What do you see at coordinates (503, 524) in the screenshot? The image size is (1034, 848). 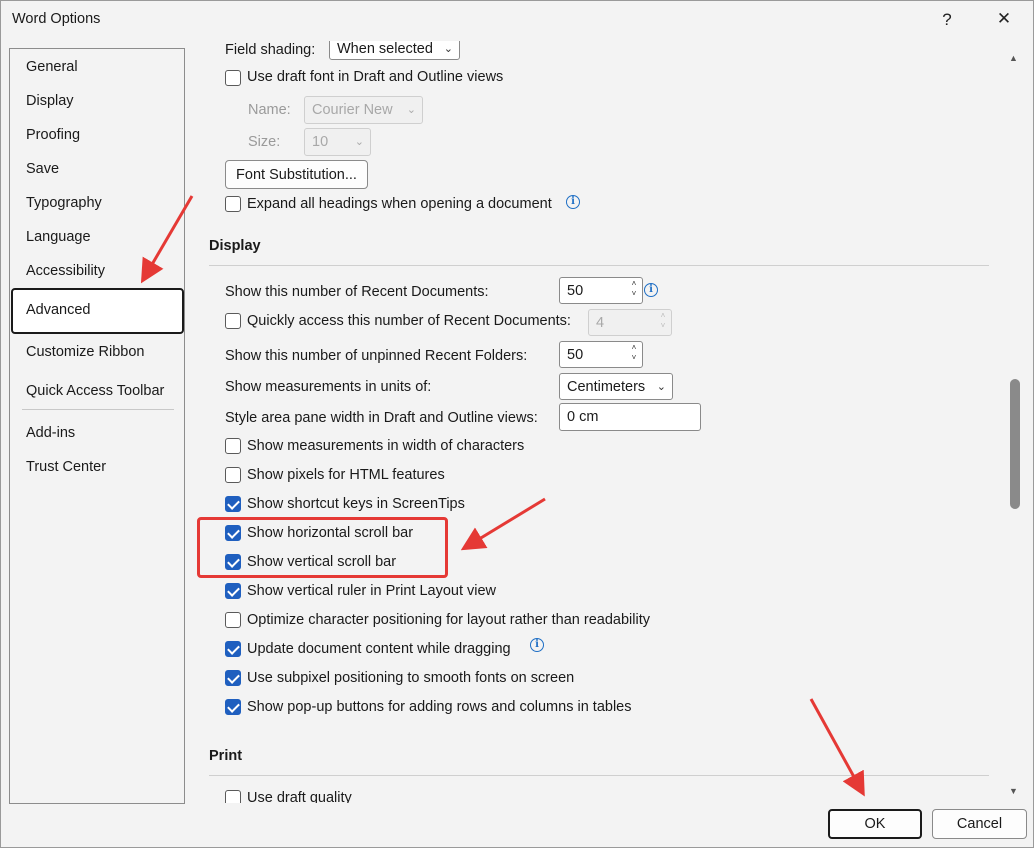 I see `arrow-to-scrollbar-options` at bounding box center [503, 524].